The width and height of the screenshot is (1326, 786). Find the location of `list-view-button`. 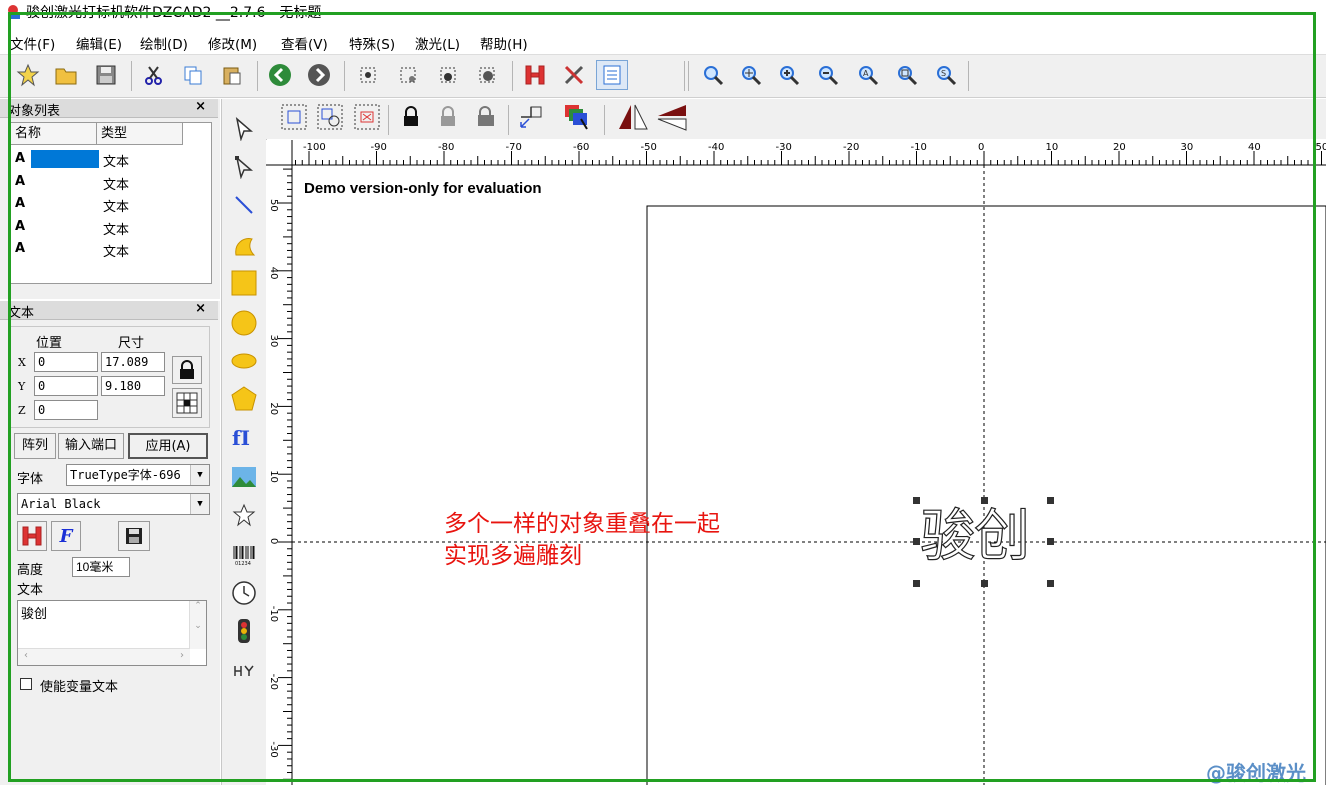

list-view-button is located at coordinates (612, 75).